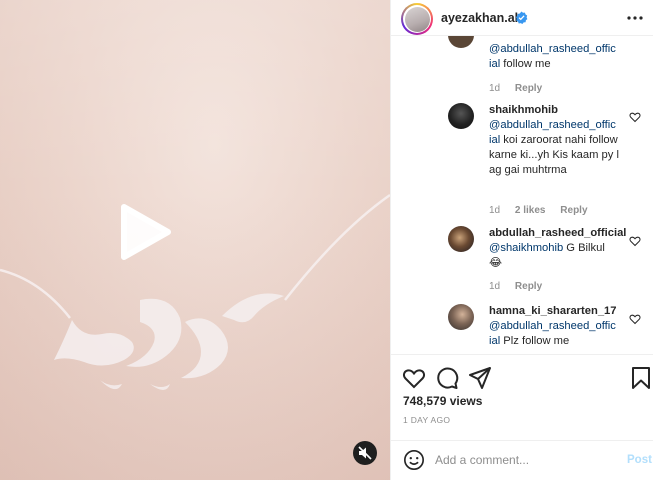  I want to click on speaker-muted-icon, so click(365, 453).